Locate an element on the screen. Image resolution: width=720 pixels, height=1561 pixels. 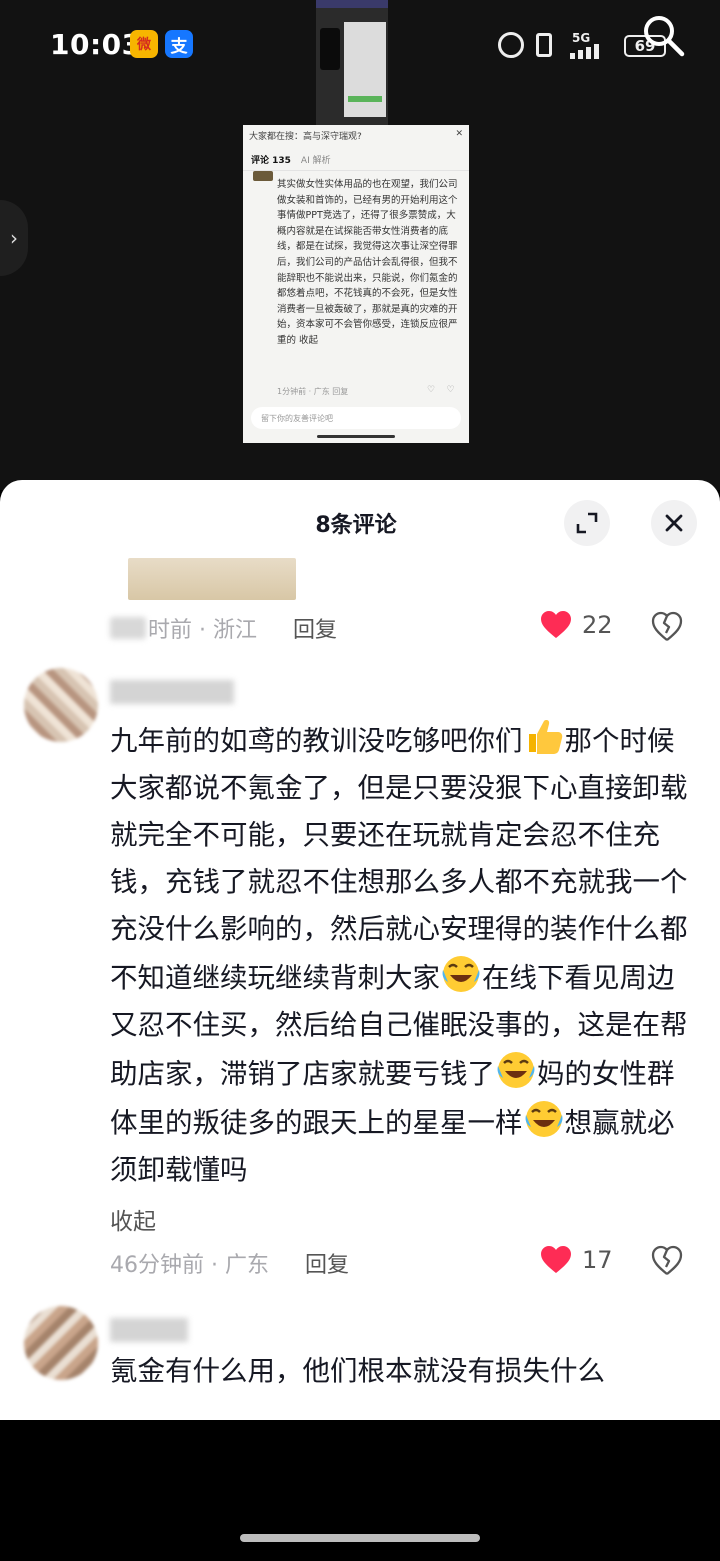
comment-time: 时前 · 浙江 is located at coordinates (202, 630).